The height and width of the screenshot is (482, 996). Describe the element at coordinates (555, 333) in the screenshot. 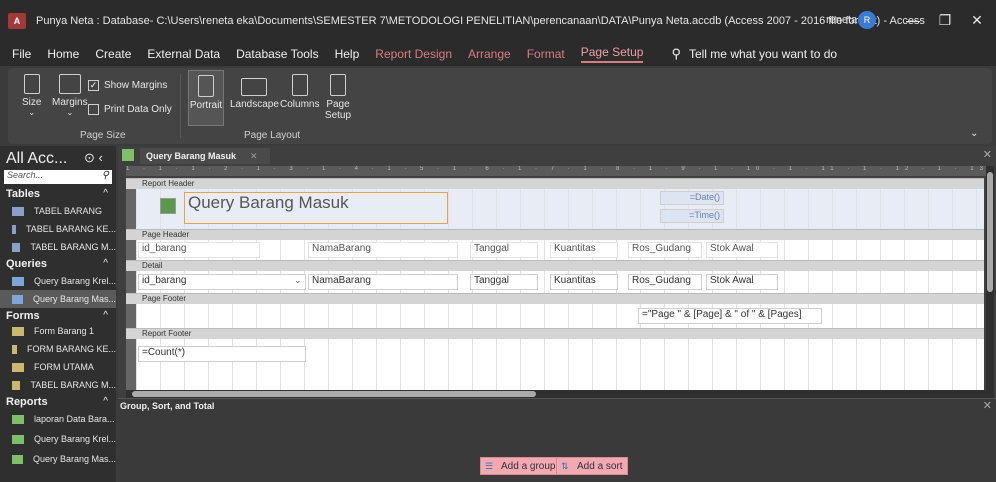

I see `section-report-footer: Report Footer` at that location.